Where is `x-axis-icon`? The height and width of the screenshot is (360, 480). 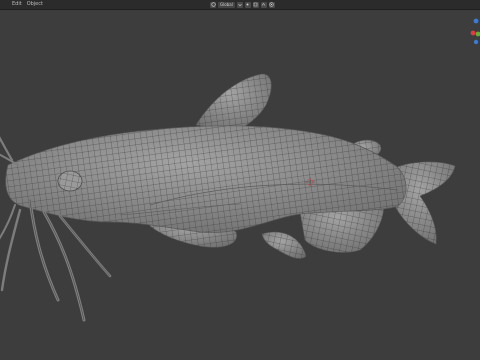
x-axis-icon is located at coordinates (473, 33).